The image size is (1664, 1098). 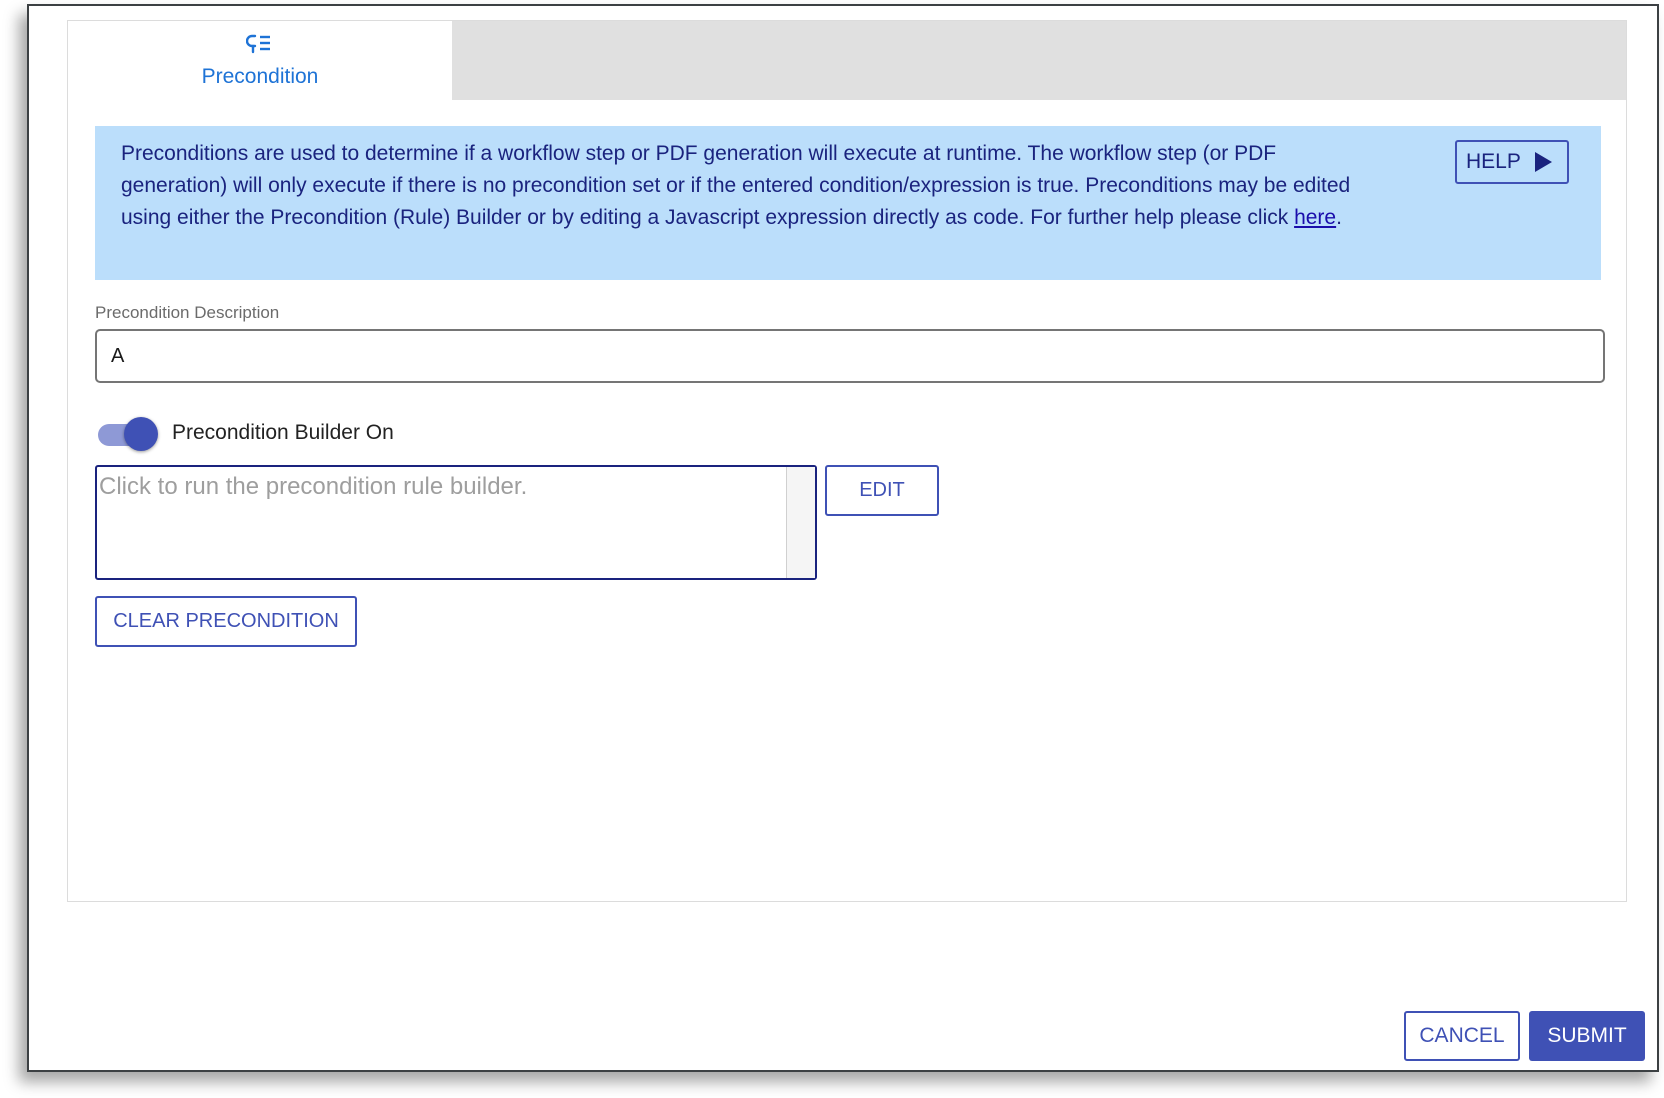 What do you see at coordinates (260, 76) in the screenshot?
I see `tab-precondition-label: Precondition` at bounding box center [260, 76].